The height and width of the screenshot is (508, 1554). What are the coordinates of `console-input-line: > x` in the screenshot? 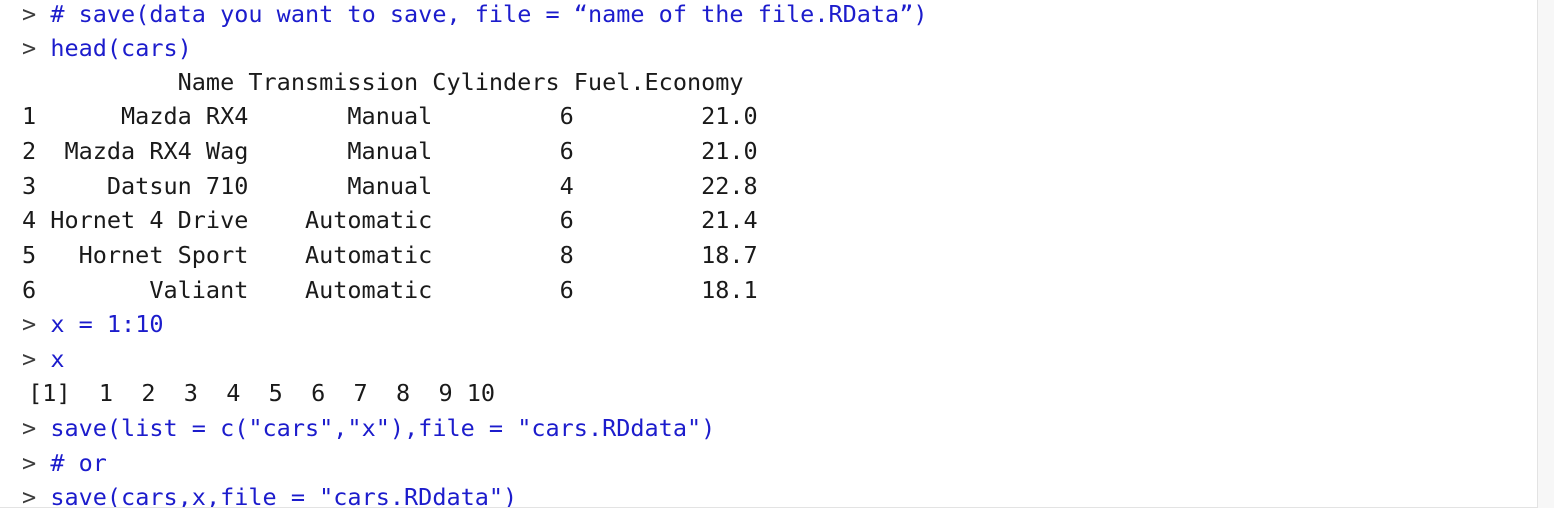 It's located at (43, 362).